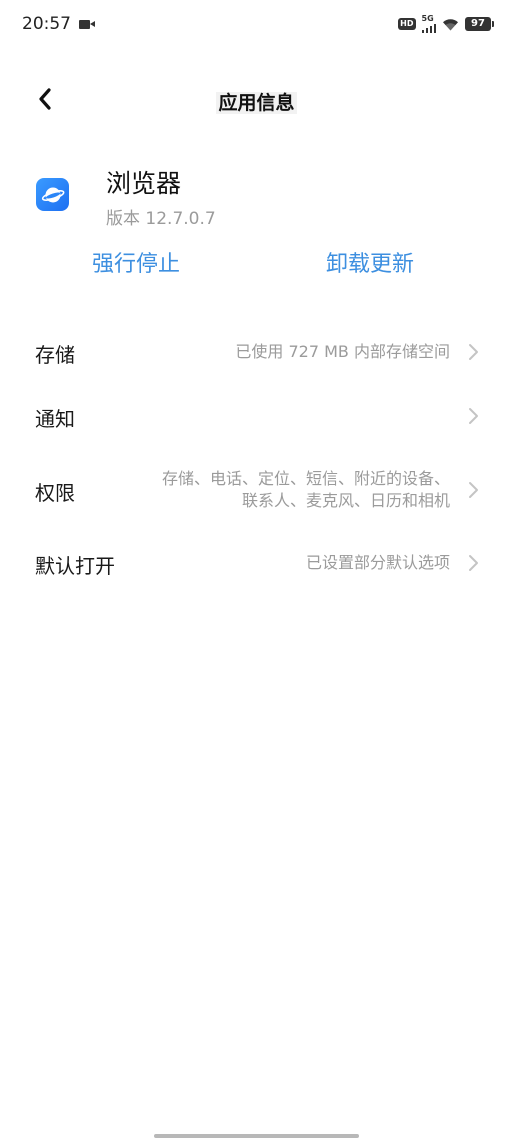 This screenshot has width=513, height=1140. I want to click on default-open-label: 默认打开, so click(75, 566).